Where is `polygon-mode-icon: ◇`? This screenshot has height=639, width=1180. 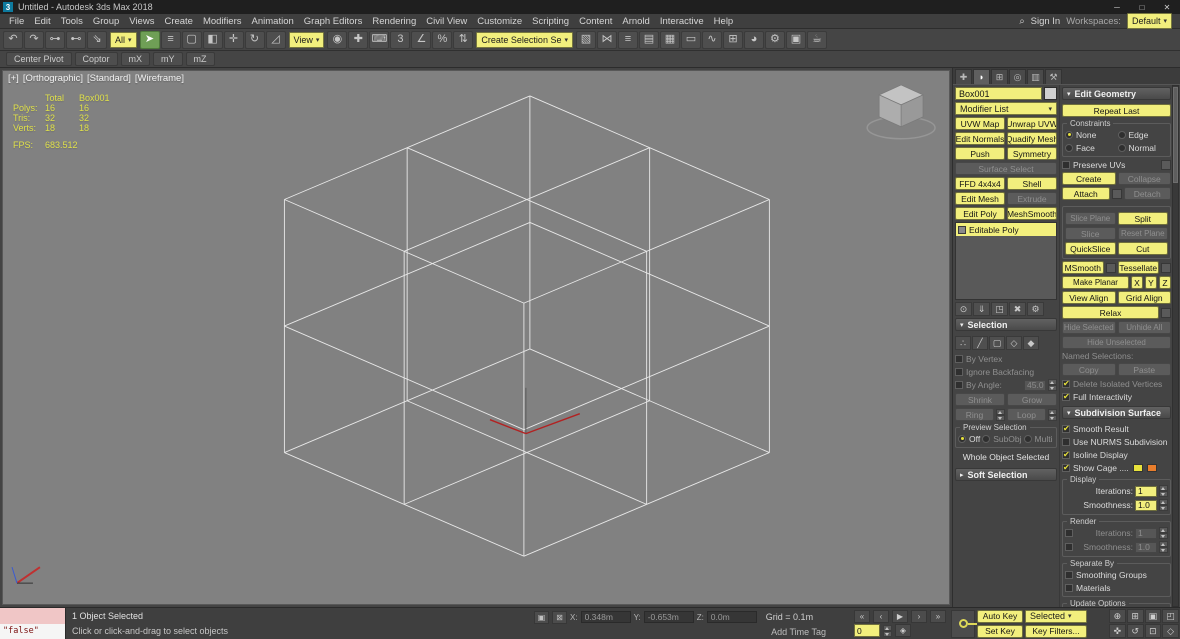
polygon-mode-icon: ◇ is located at coordinates (1014, 343).